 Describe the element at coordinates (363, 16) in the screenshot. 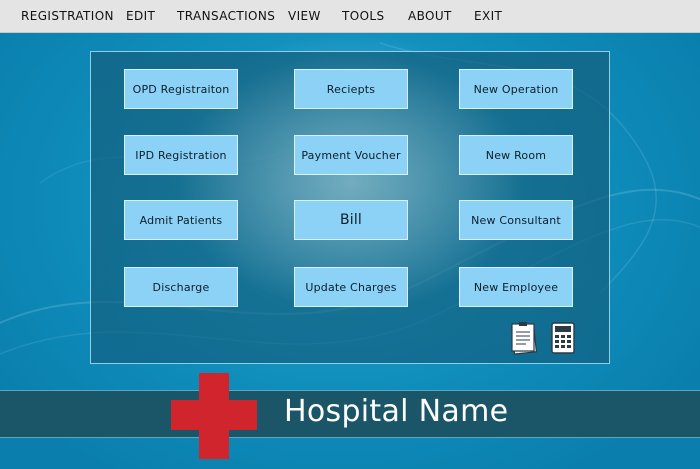

I see `menu-tools: TOOLS` at that location.